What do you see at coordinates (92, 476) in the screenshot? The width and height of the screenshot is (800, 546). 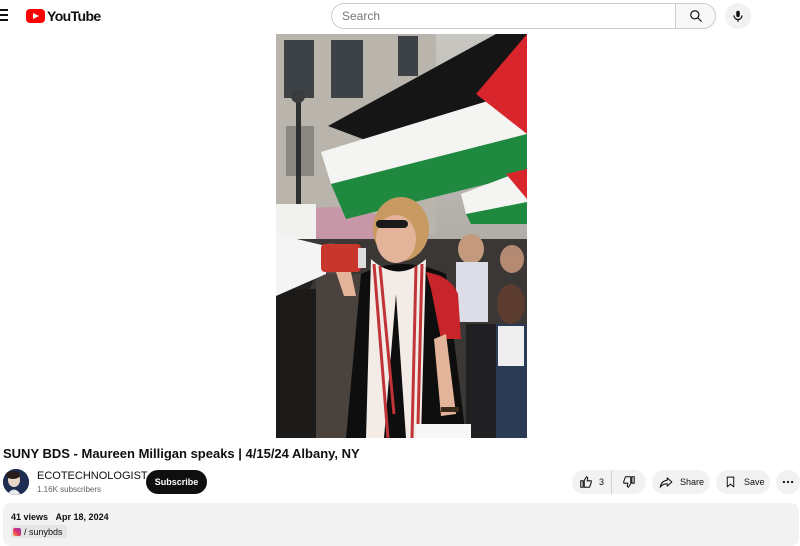 I see `channel-name: ECOTECHNOLOGIST` at bounding box center [92, 476].